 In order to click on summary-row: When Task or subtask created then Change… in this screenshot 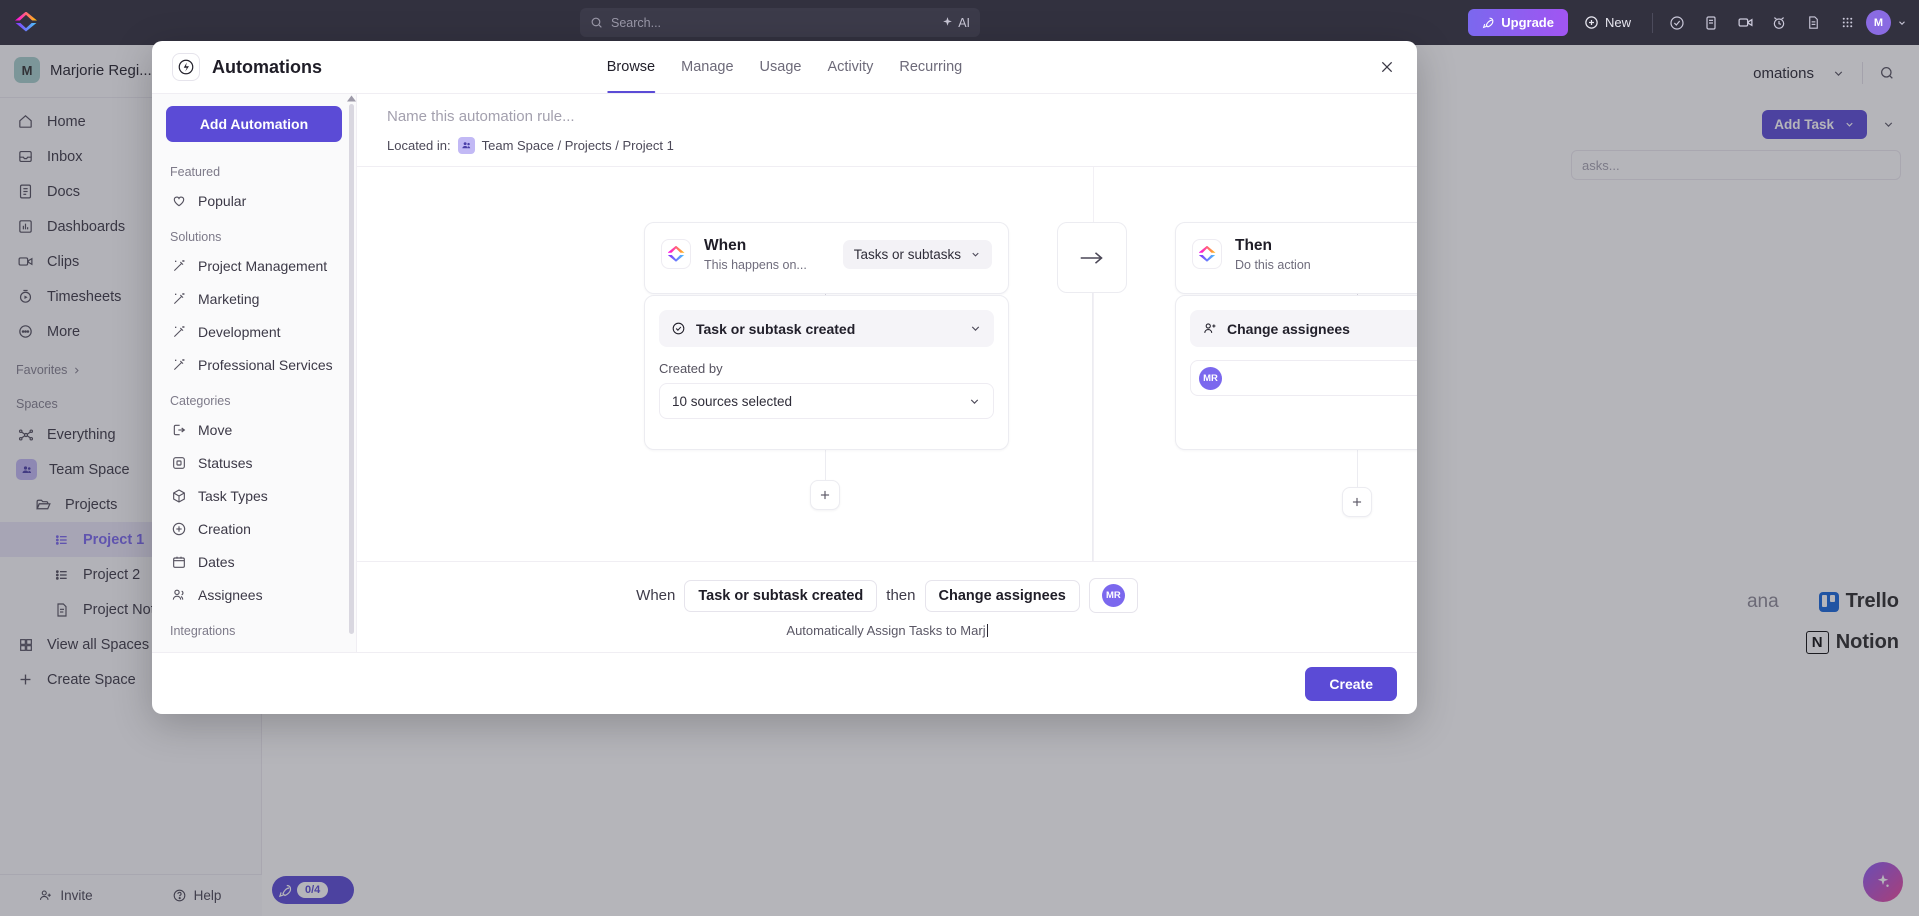, I will do `click(887, 595)`.